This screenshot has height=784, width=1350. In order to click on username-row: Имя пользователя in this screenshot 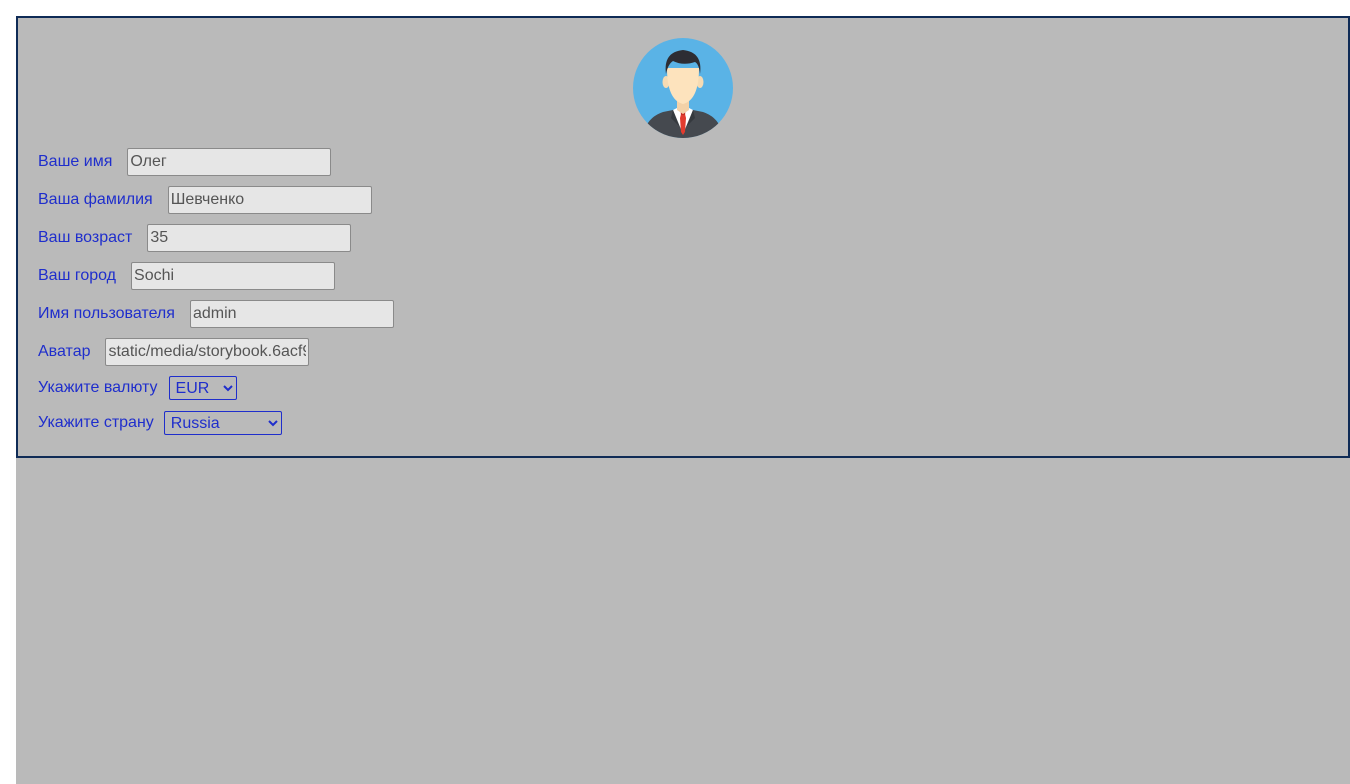, I will do `click(216, 314)`.